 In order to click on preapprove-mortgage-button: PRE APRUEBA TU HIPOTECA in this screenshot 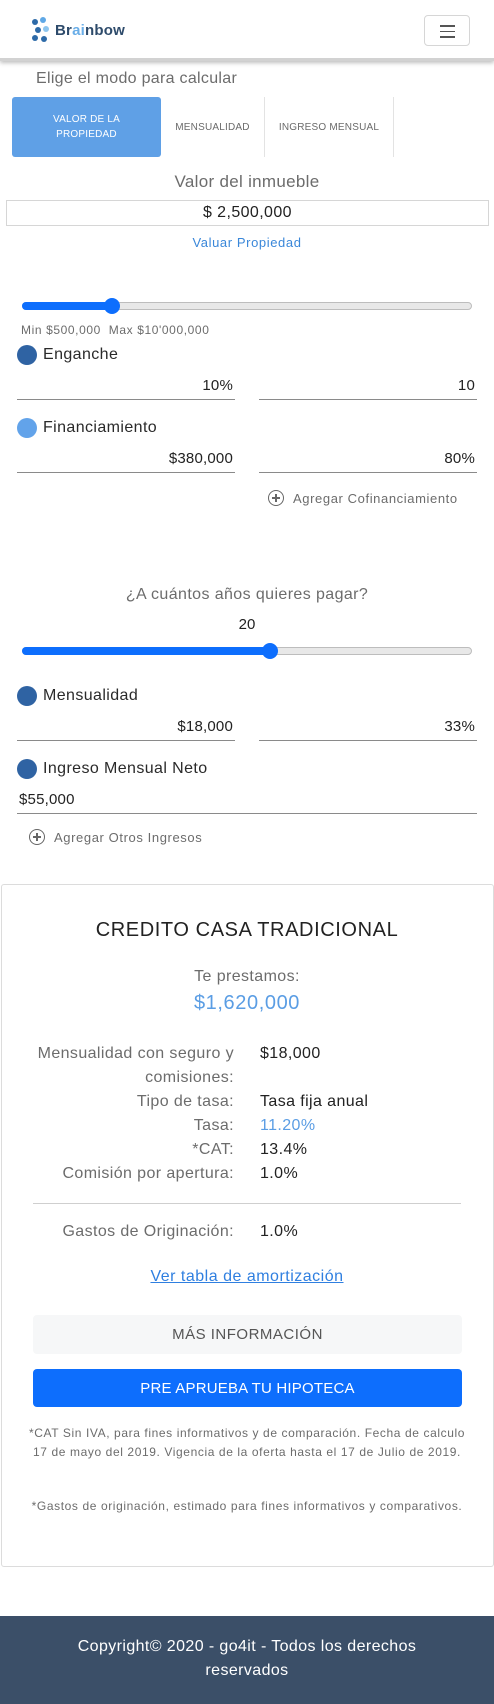, I will do `click(247, 1388)`.